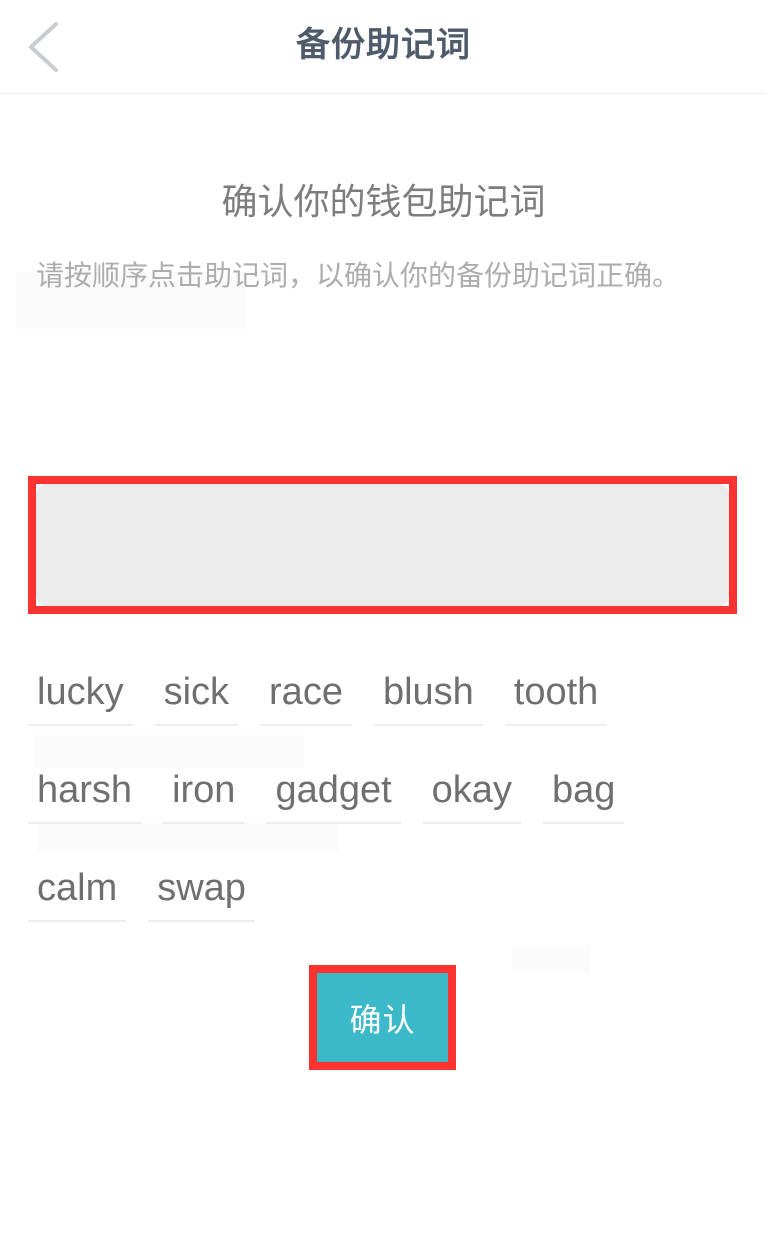 Image resolution: width=767 pixels, height=1246 pixels. I want to click on word-chip: harsh, so click(85, 794).